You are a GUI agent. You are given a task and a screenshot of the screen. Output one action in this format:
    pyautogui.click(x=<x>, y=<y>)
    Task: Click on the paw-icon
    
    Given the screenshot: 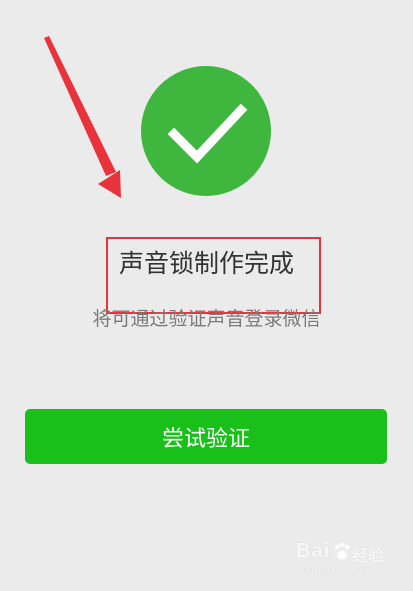 What is the action you would take?
    pyautogui.click(x=342, y=551)
    